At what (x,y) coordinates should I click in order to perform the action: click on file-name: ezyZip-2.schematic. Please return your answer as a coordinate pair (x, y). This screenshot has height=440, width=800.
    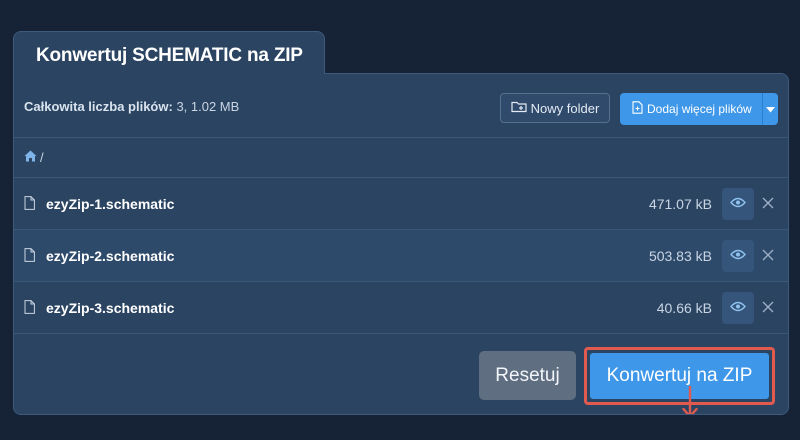
    Looking at the image, I should click on (110, 256).